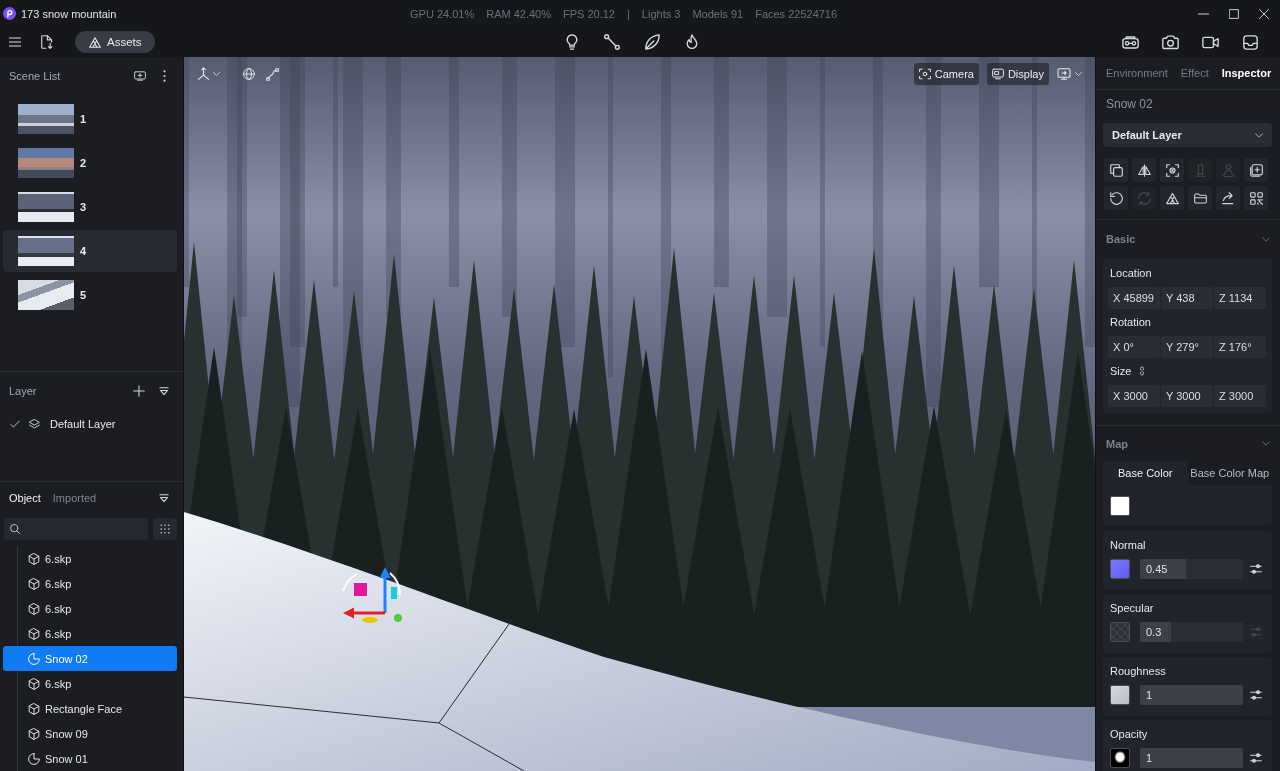  Describe the element at coordinates (1145, 473) in the screenshot. I see `tab: Base Color` at that location.